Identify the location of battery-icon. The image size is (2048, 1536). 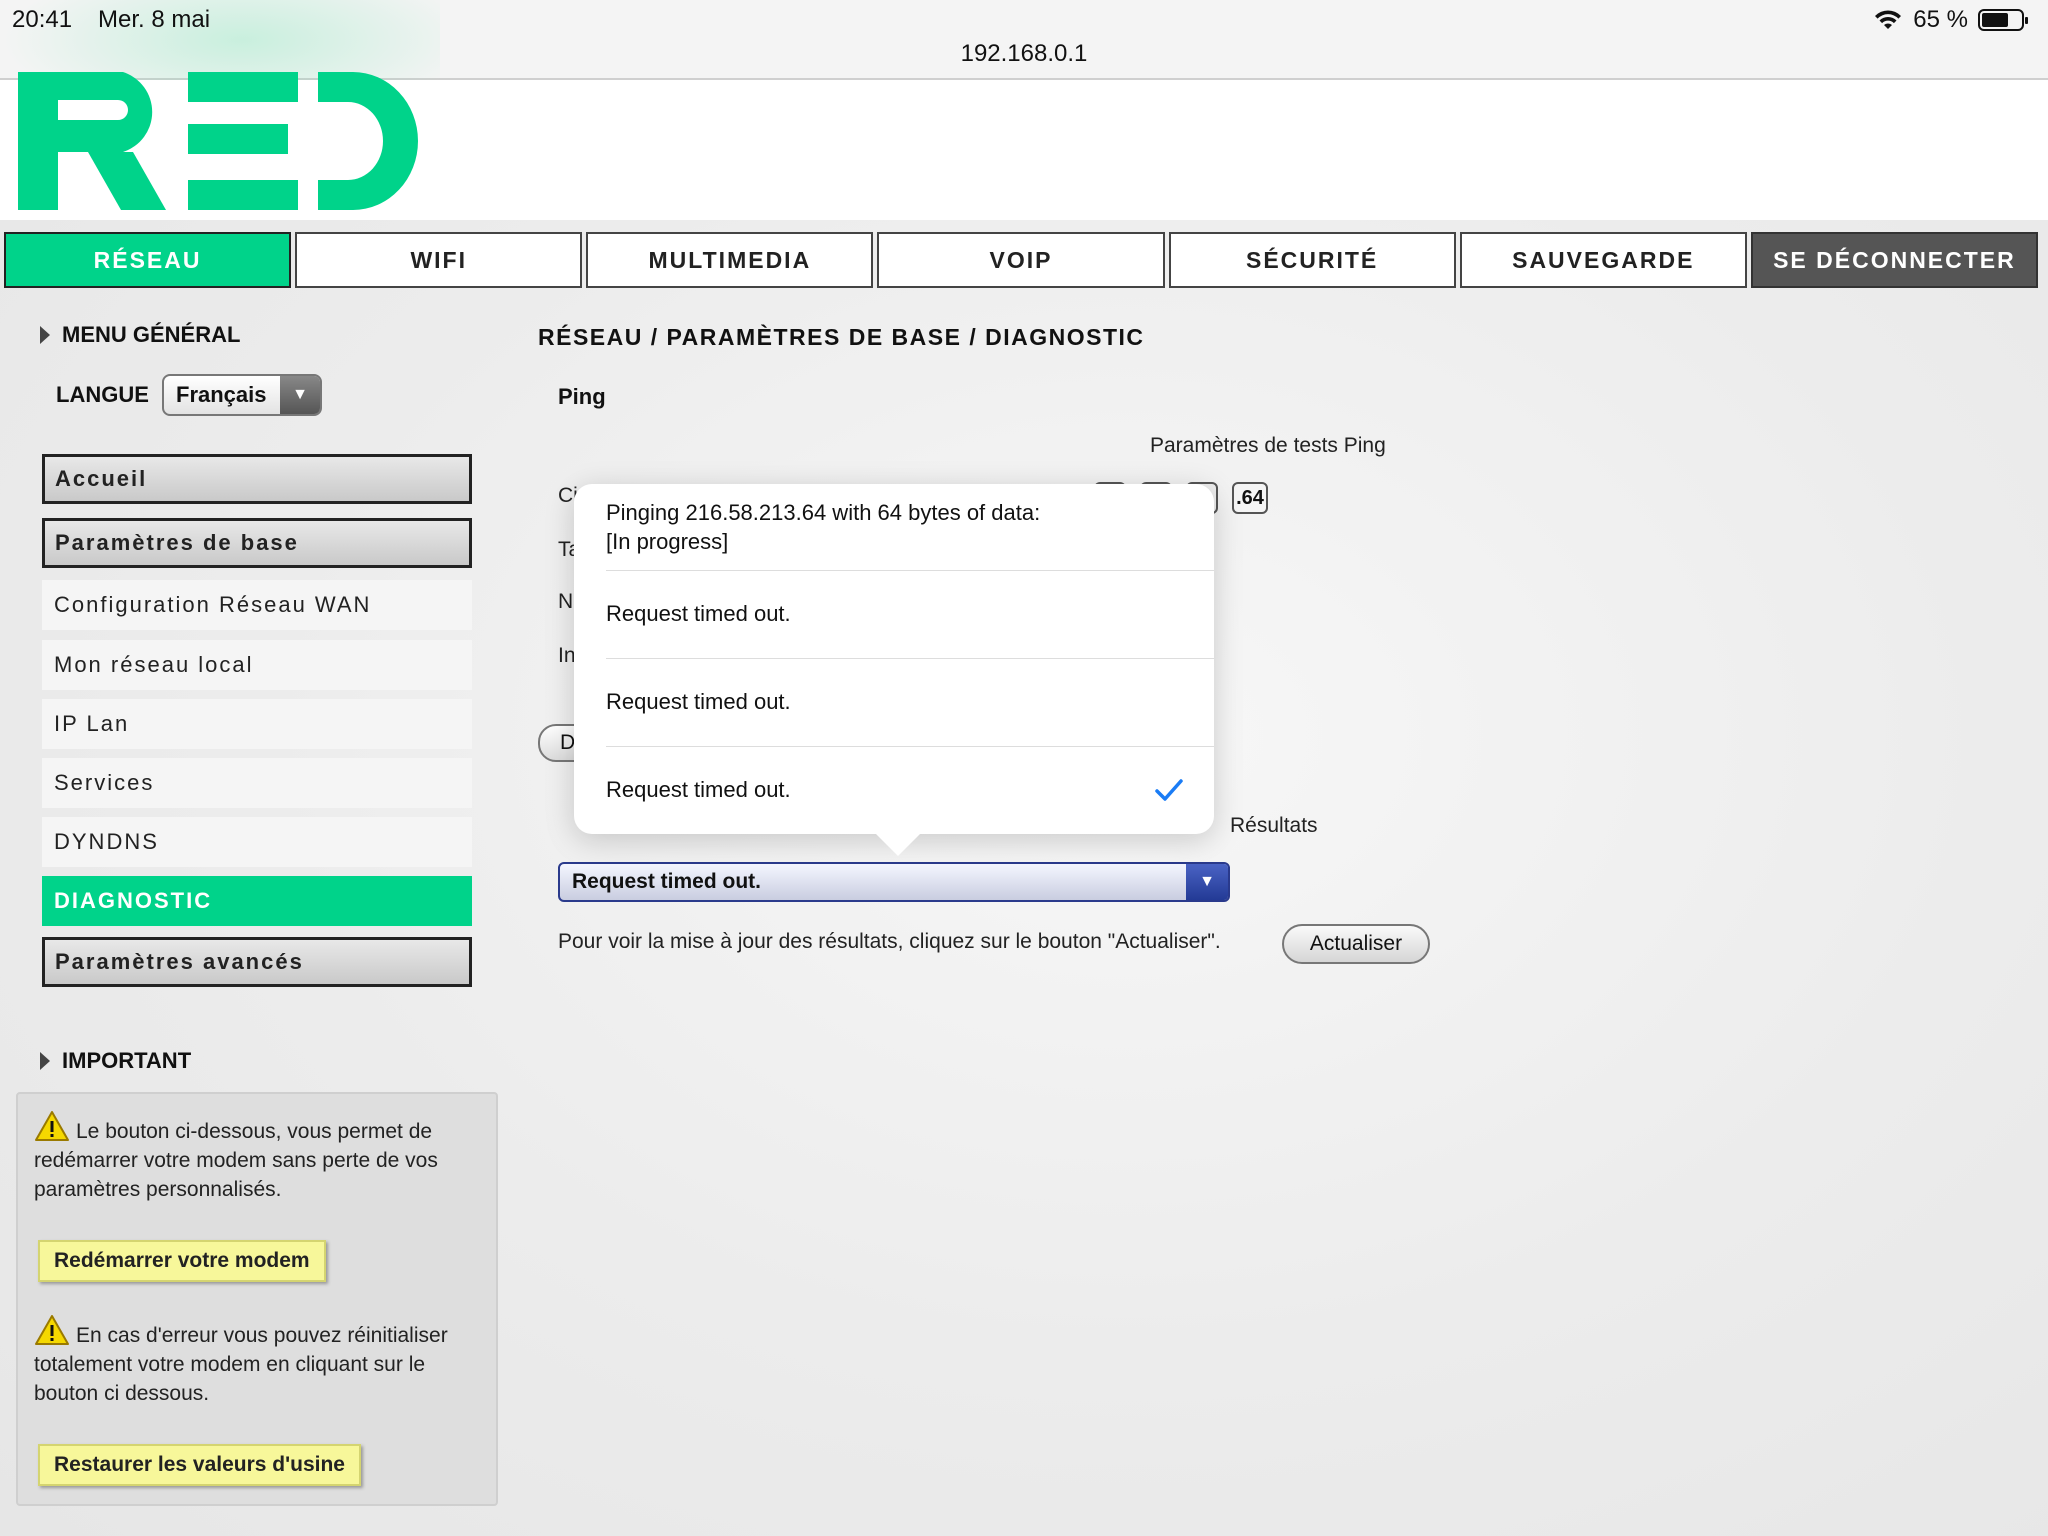
(2003, 20).